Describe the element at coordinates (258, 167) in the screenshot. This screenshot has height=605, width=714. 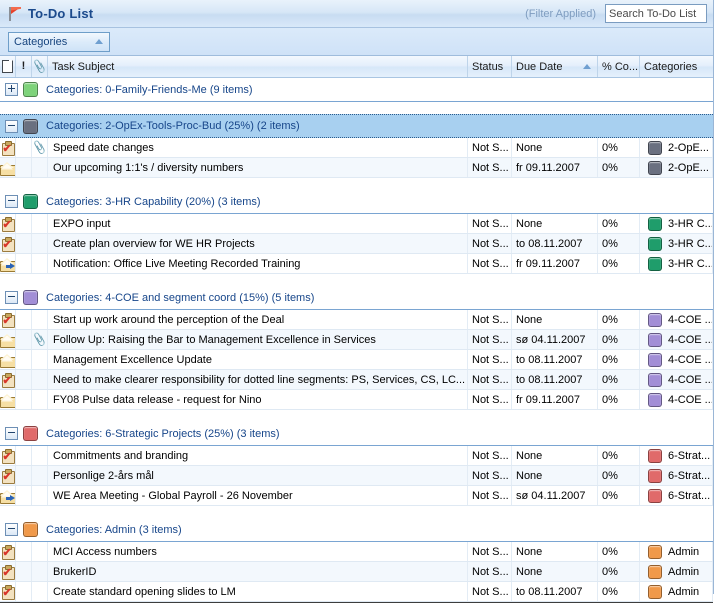
I see `row-subject-cell: Our upcoming 1:1's / diversity numbers` at that location.